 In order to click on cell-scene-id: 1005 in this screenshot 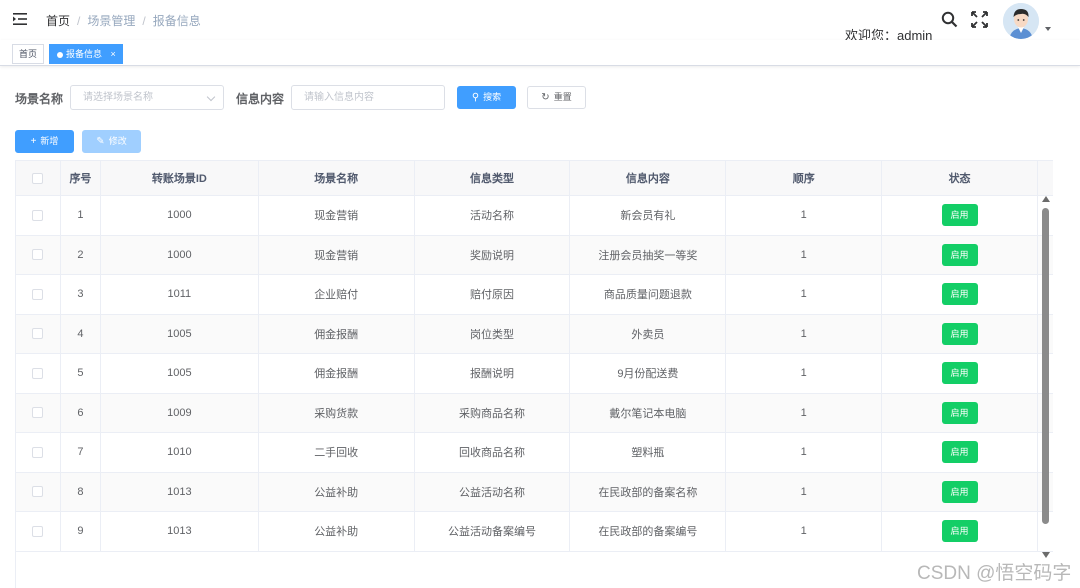, I will do `click(180, 333)`.